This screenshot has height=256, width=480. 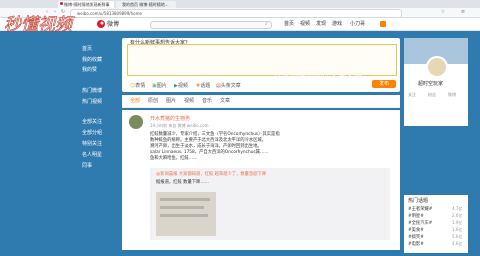 I want to click on tool-label: 头条文章, so click(x=230, y=86).